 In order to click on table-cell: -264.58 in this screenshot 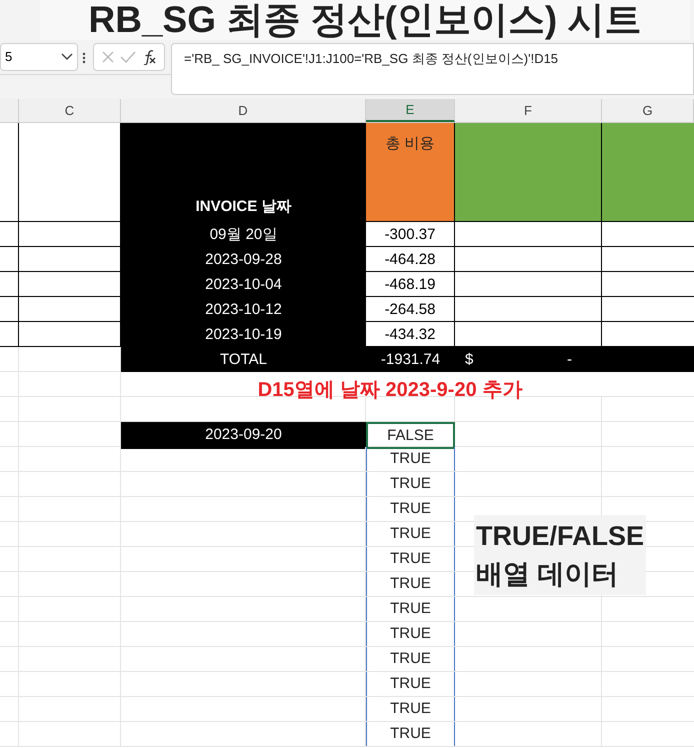, I will do `click(410, 309)`.